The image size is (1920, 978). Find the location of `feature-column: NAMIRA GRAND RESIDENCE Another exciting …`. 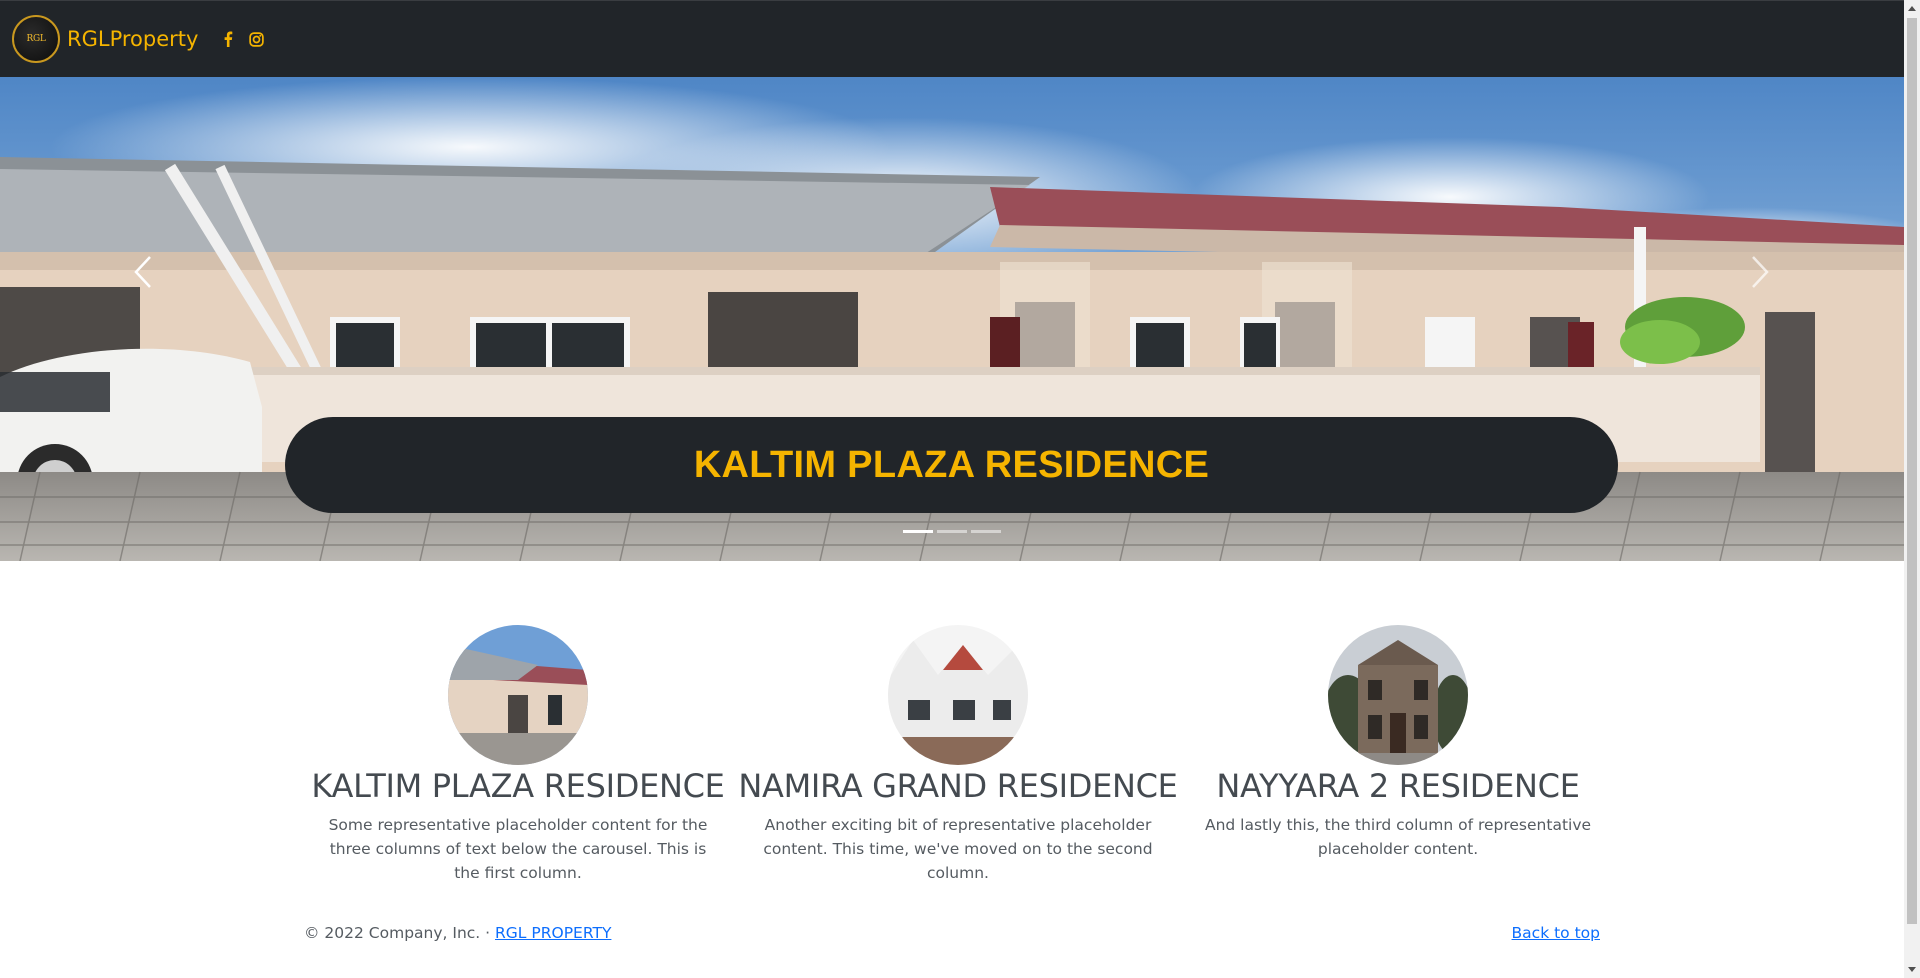

feature-column: NAMIRA GRAND RESIDENCE Another exciting … is located at coordinates (958, 755).